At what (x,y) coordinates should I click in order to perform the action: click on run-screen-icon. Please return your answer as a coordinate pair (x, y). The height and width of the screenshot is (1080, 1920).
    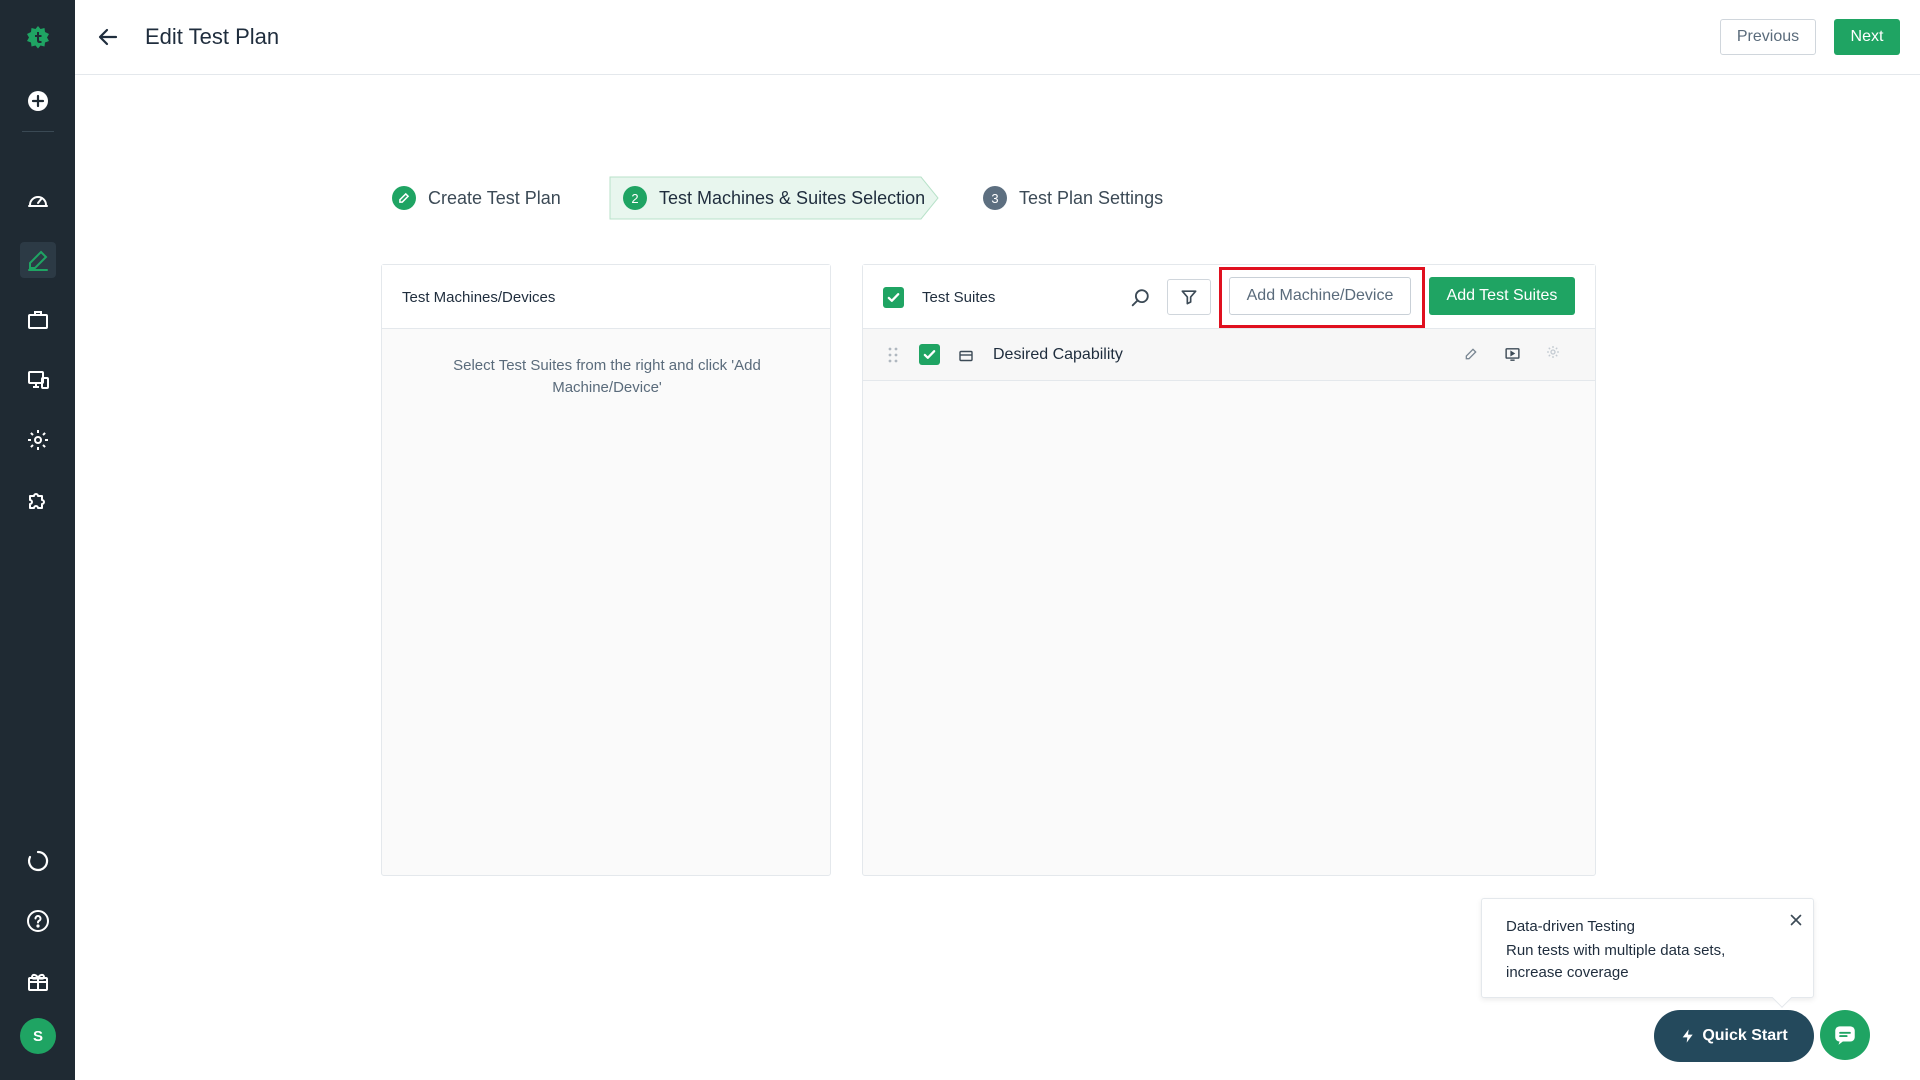
    Looking at the image, I should click on (1512, 354).